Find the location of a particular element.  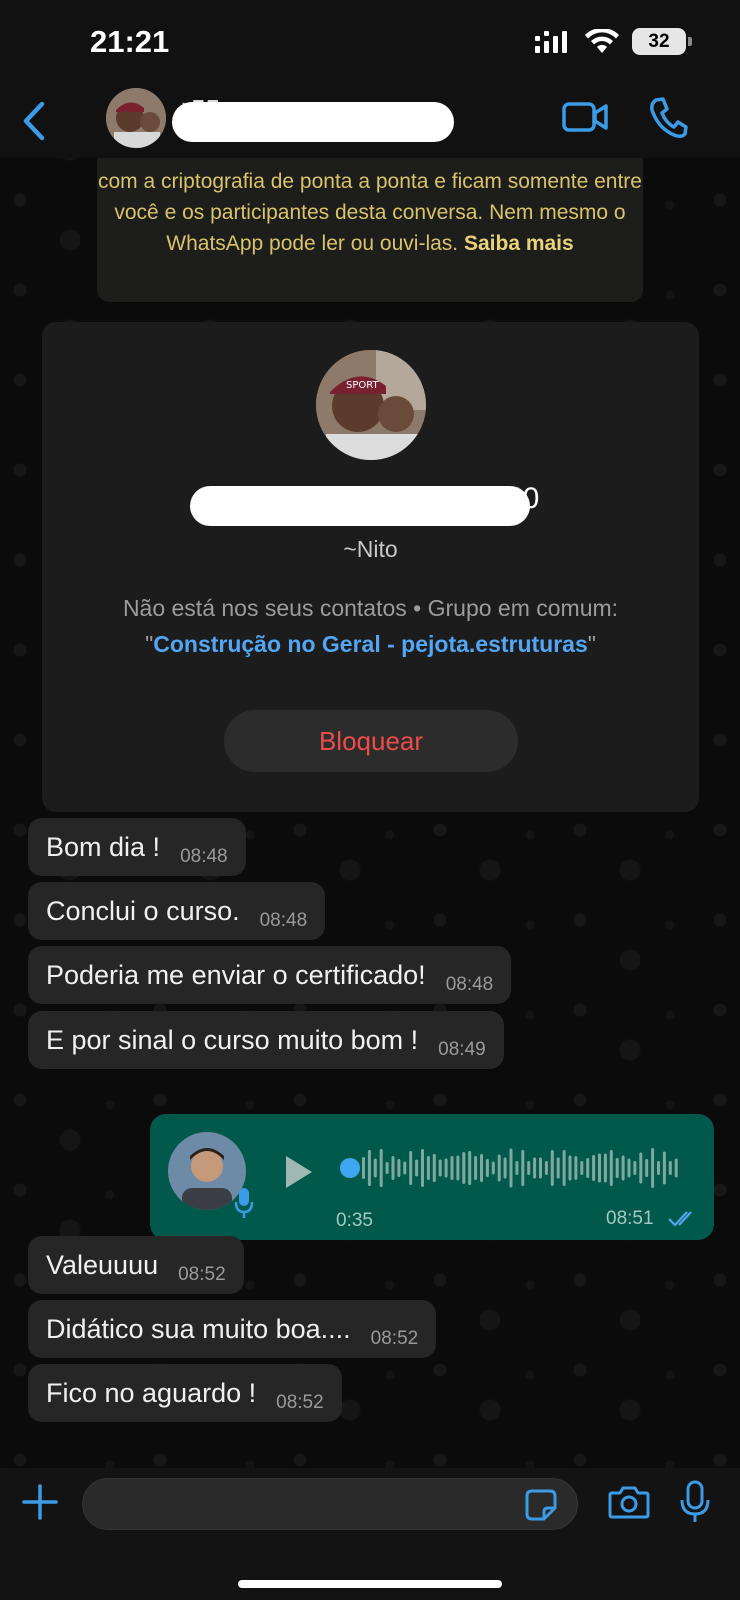

video-call-icon is located at coordinates (585, 117).